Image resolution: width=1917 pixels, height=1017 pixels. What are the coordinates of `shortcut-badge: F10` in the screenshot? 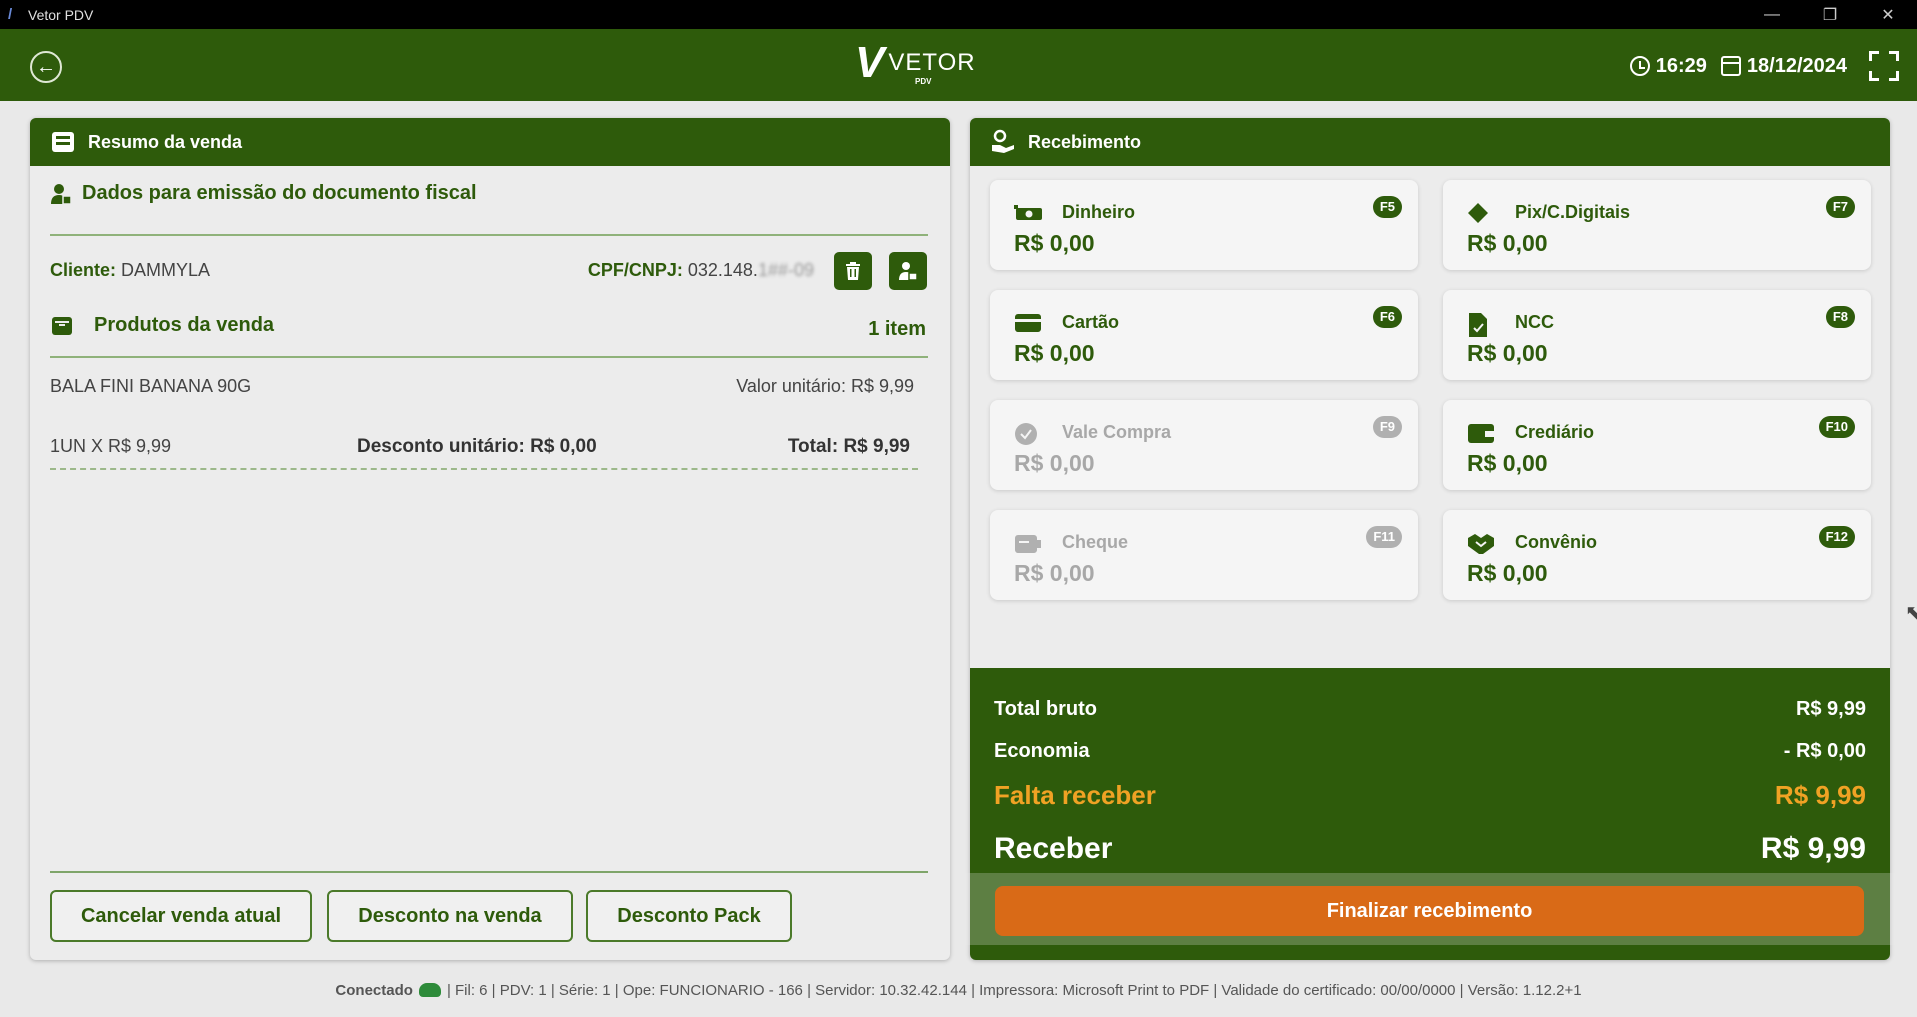 It's located at (1836, 427).